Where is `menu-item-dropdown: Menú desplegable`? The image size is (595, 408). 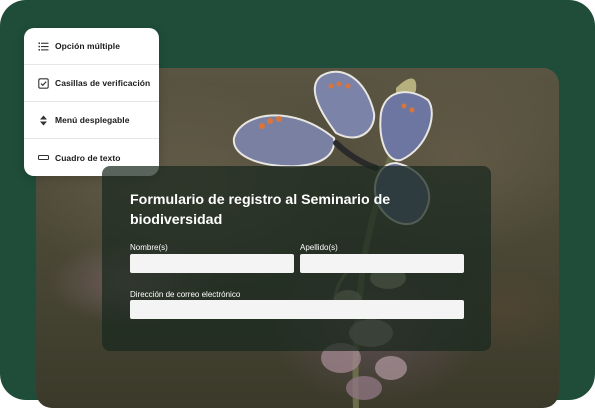
menu-item-dropdown: Menú desplegable is located at coordinates (91, 120).